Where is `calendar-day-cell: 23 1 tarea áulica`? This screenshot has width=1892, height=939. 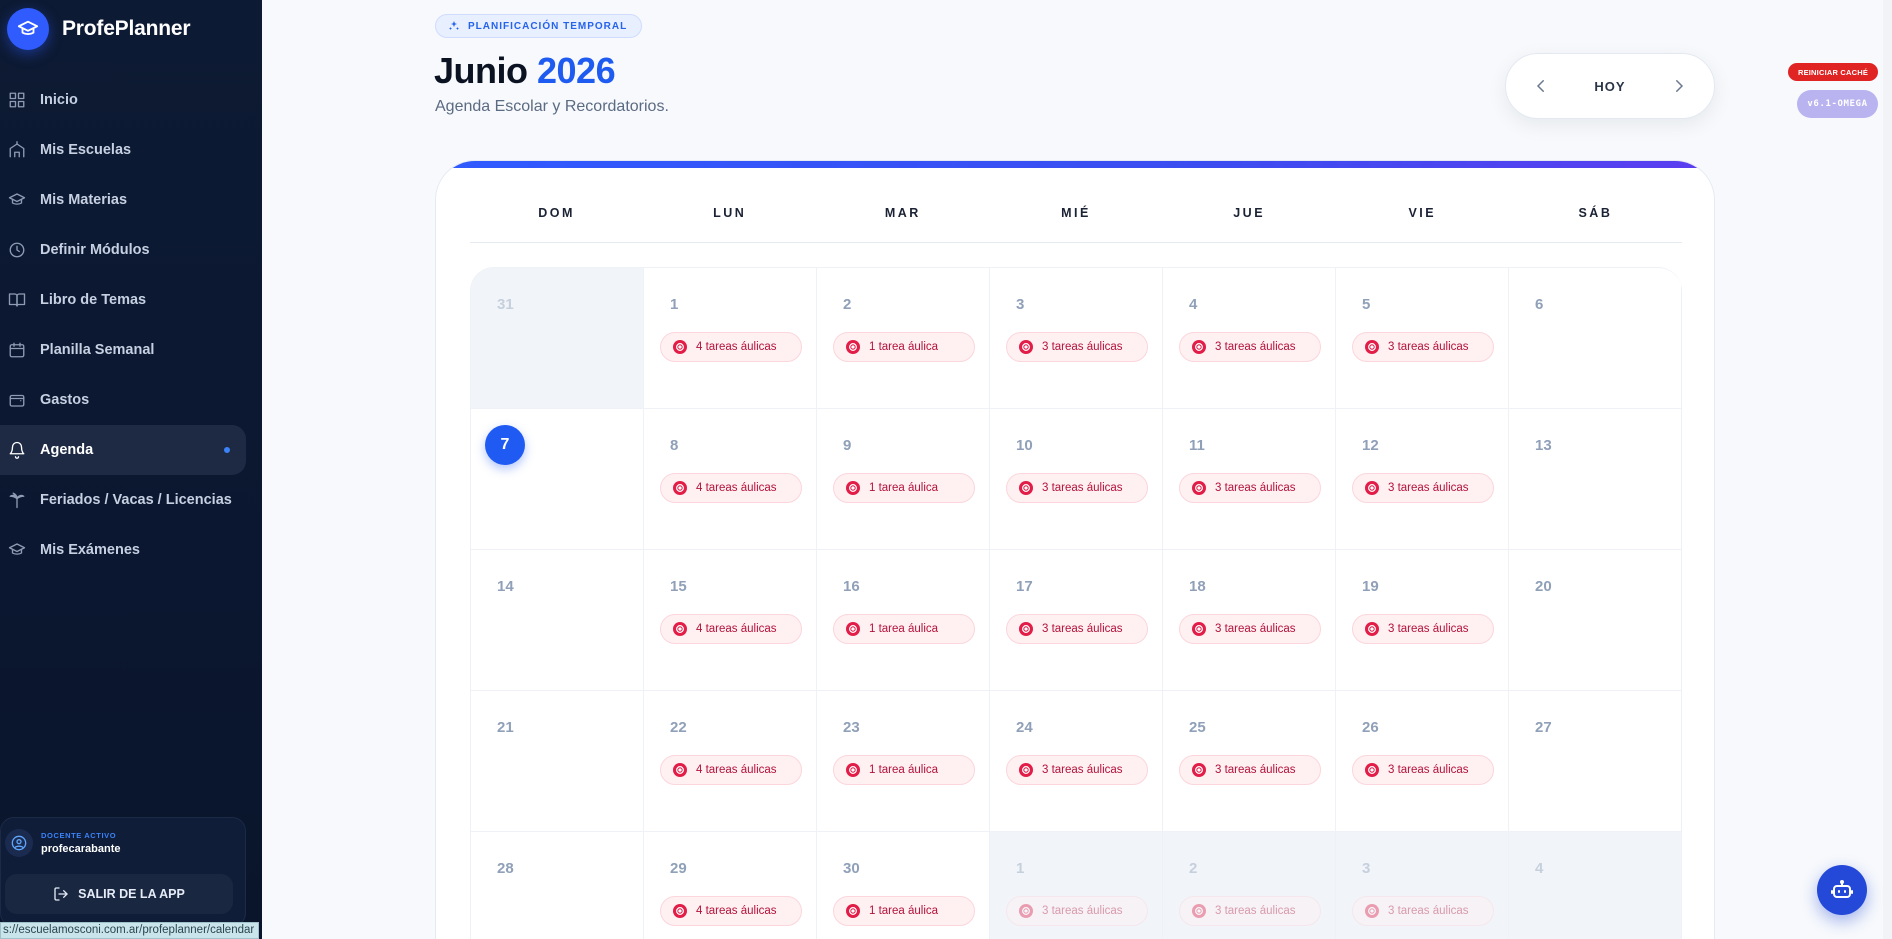 calendar-day-cell: 23 1 tarea áulica is located at coordinates (903, 761).